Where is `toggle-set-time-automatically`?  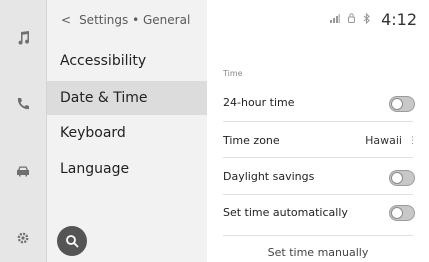 toggle-set-time-automatically is located at coordinates (402, 213).